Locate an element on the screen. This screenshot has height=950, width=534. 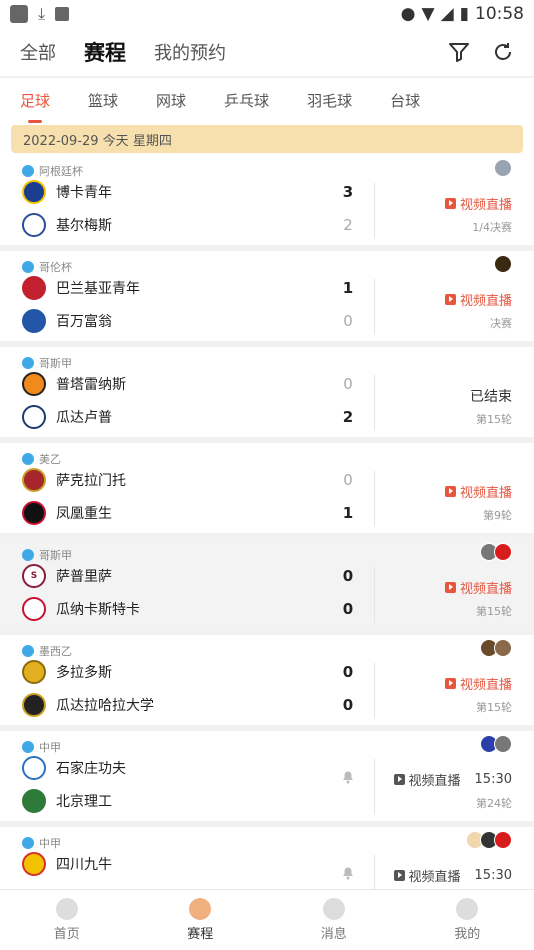
signal-icon: ◢ is located at coordinates (447, 14).